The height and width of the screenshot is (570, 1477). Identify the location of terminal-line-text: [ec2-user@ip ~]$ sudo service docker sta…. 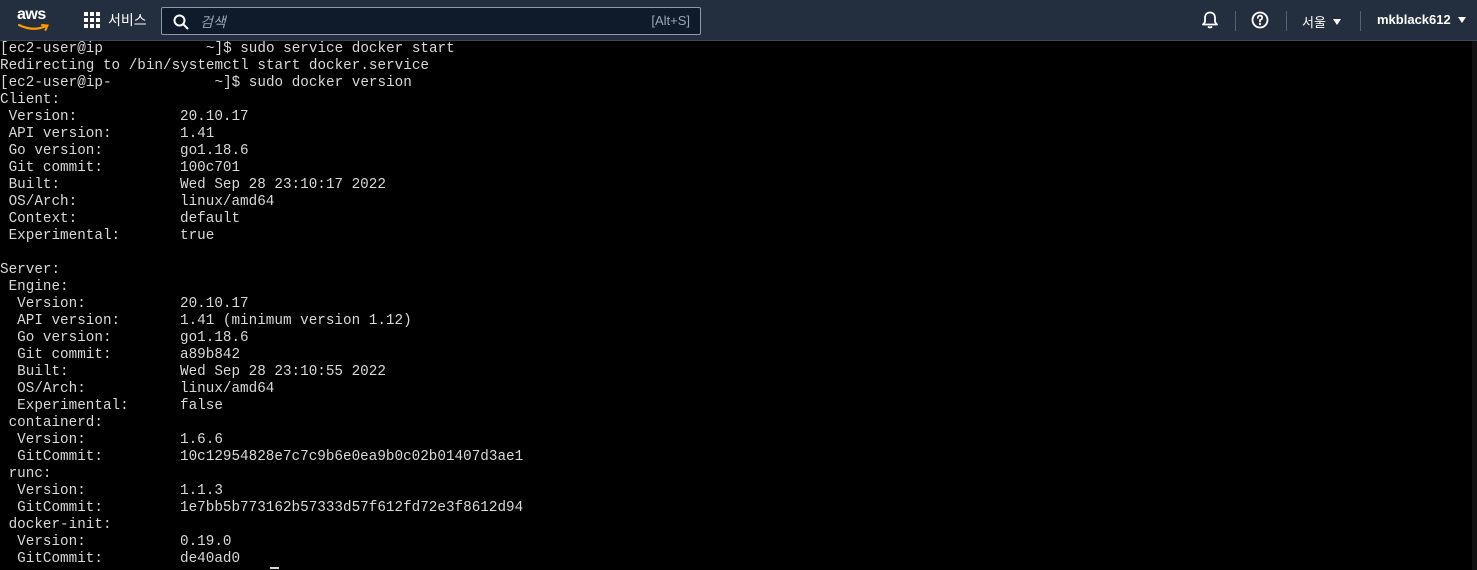
(227, 49).